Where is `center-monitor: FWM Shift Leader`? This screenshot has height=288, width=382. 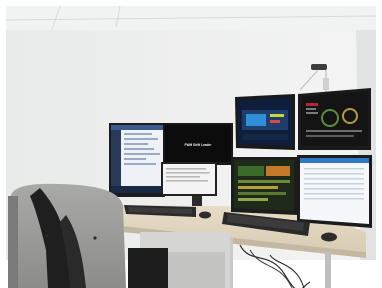
center-monitor: FWM Shift Leader is located at coordinates (198, 144).